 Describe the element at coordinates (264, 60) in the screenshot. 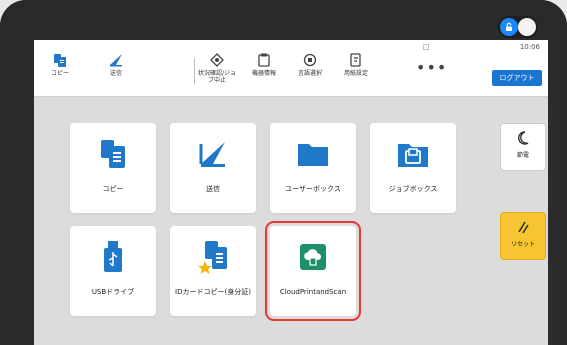

I see `device-info-icon` at that location.